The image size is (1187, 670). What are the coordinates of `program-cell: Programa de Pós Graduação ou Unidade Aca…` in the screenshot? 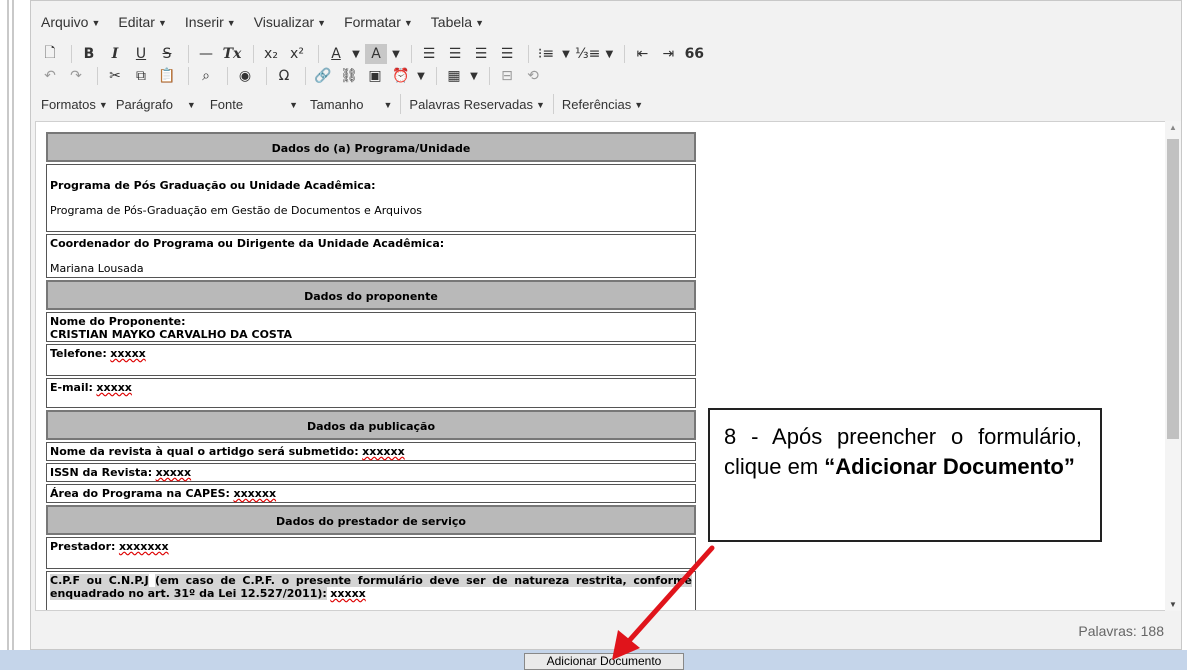 It's located at (371, 198).